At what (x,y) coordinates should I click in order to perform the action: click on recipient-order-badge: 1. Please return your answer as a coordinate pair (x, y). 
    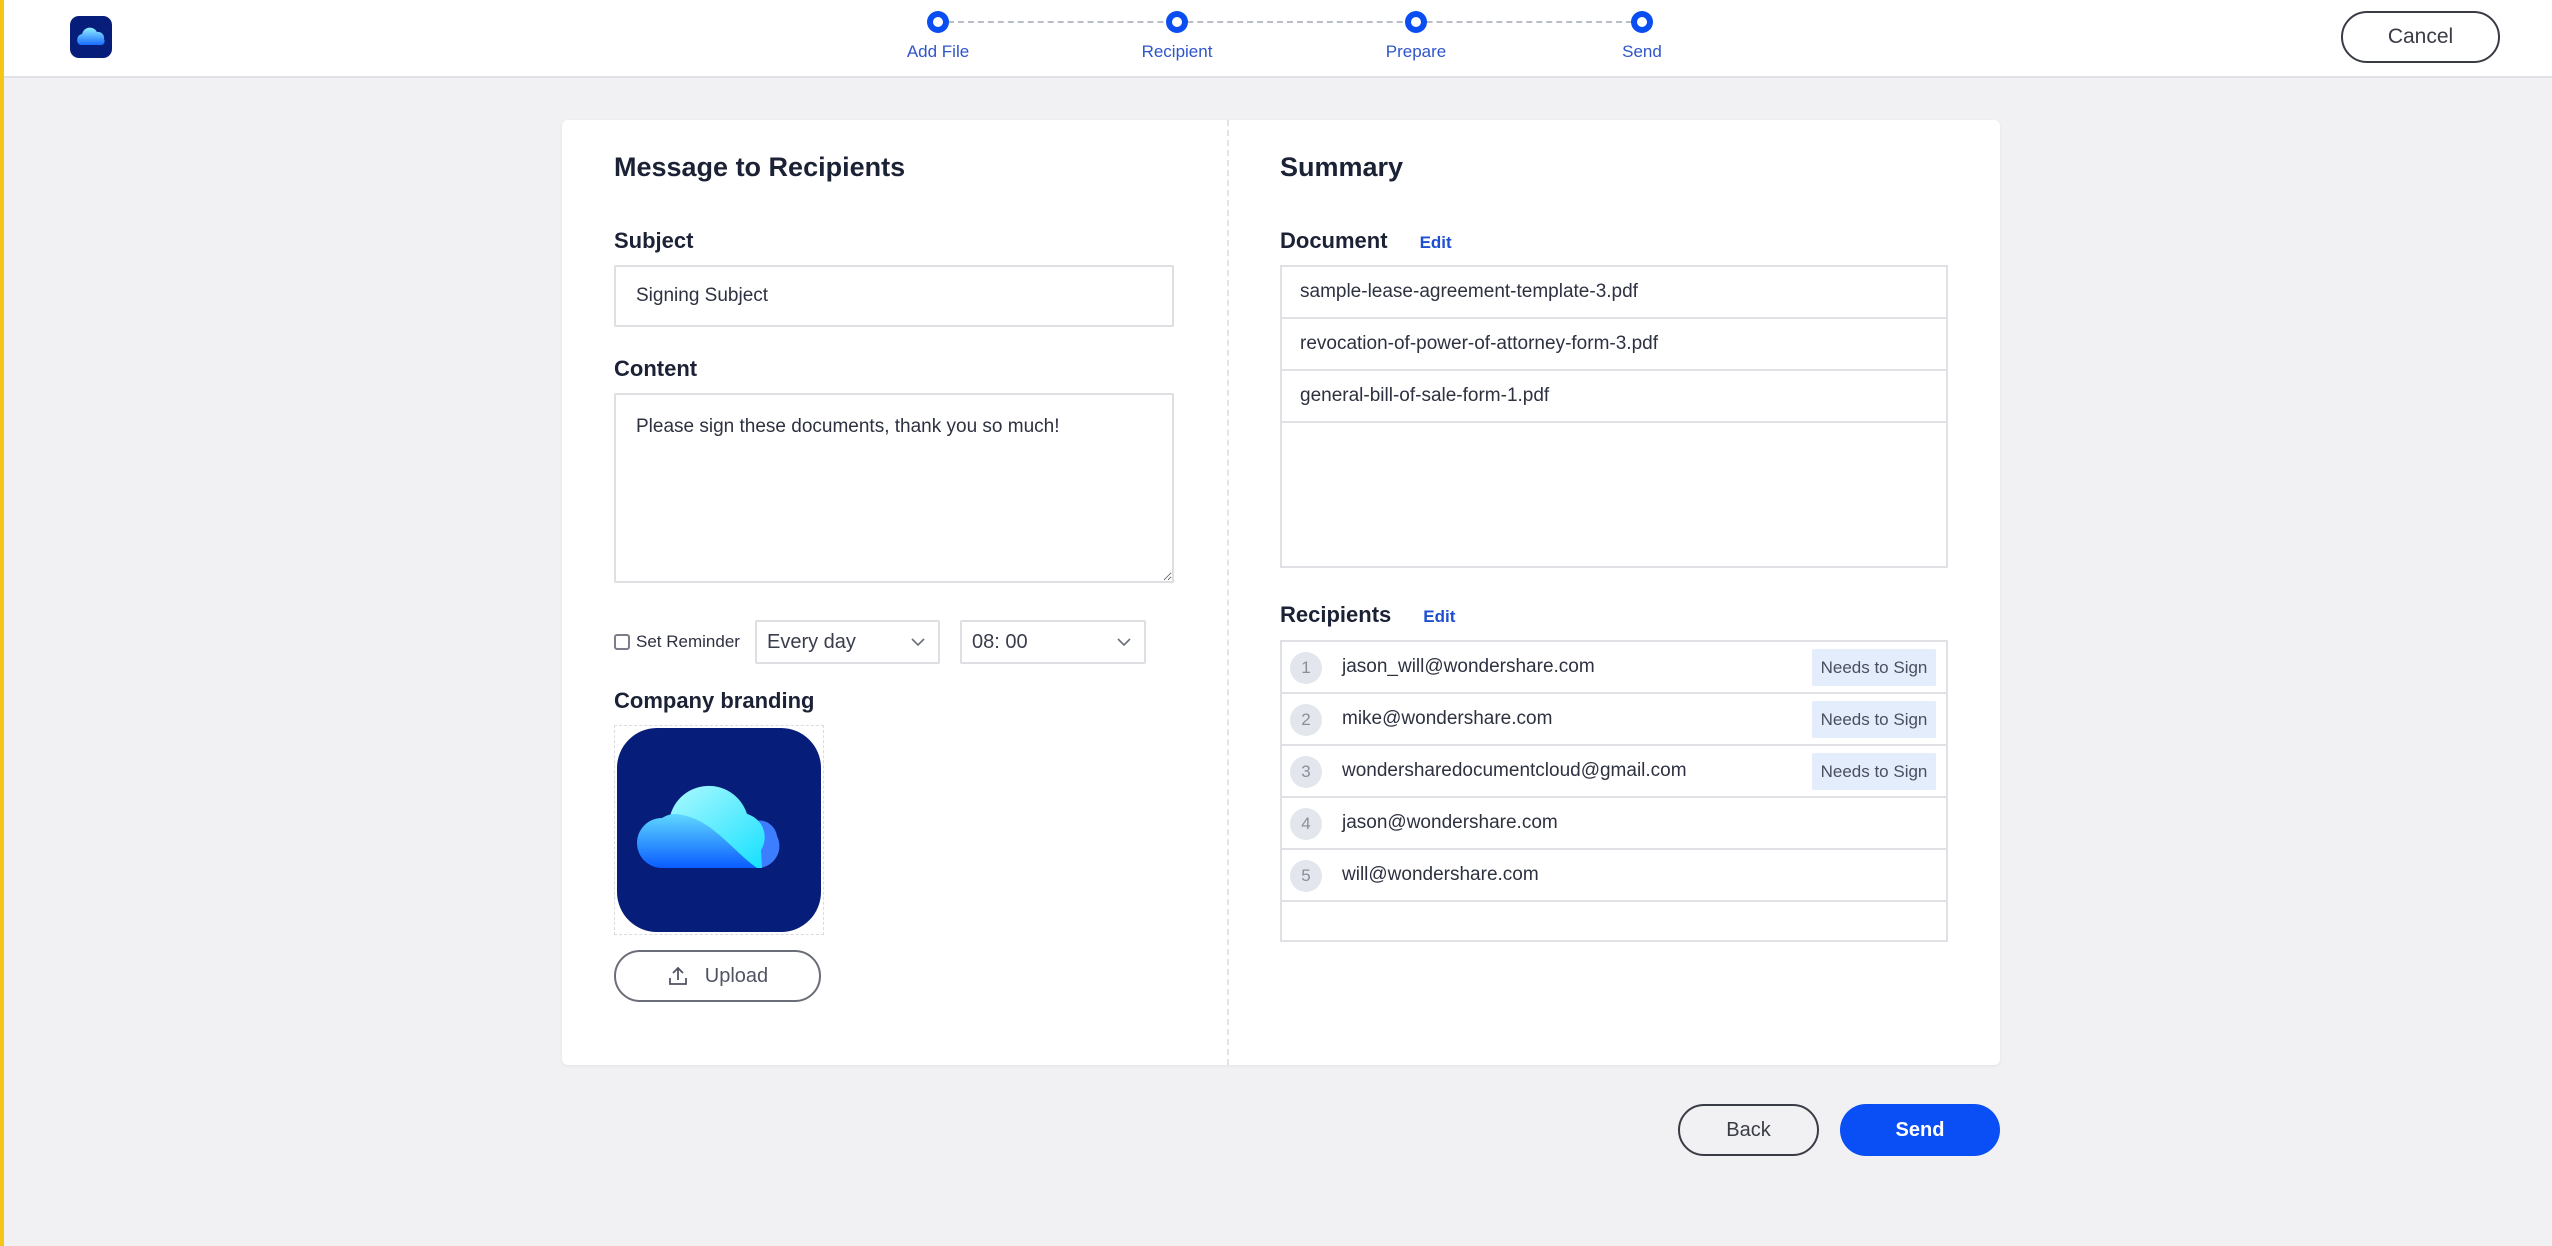
    Looking at the image, I should click on (1306, 668).